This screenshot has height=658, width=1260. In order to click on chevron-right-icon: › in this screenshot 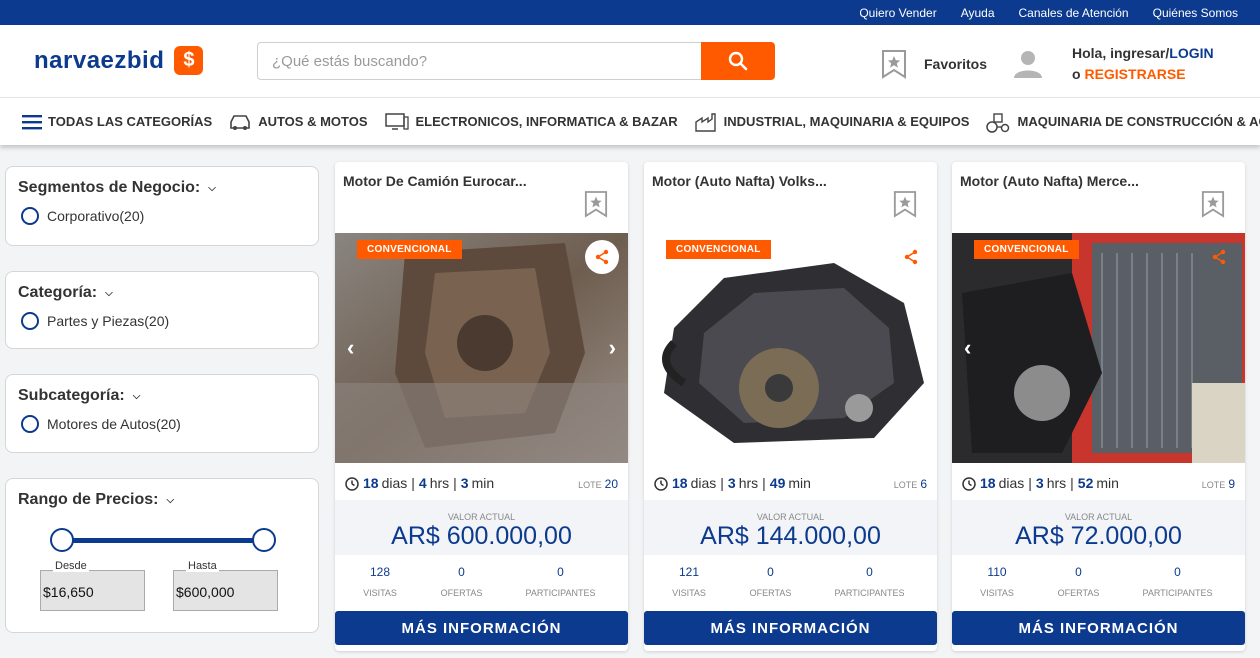, I will do `click(612, 348)`.